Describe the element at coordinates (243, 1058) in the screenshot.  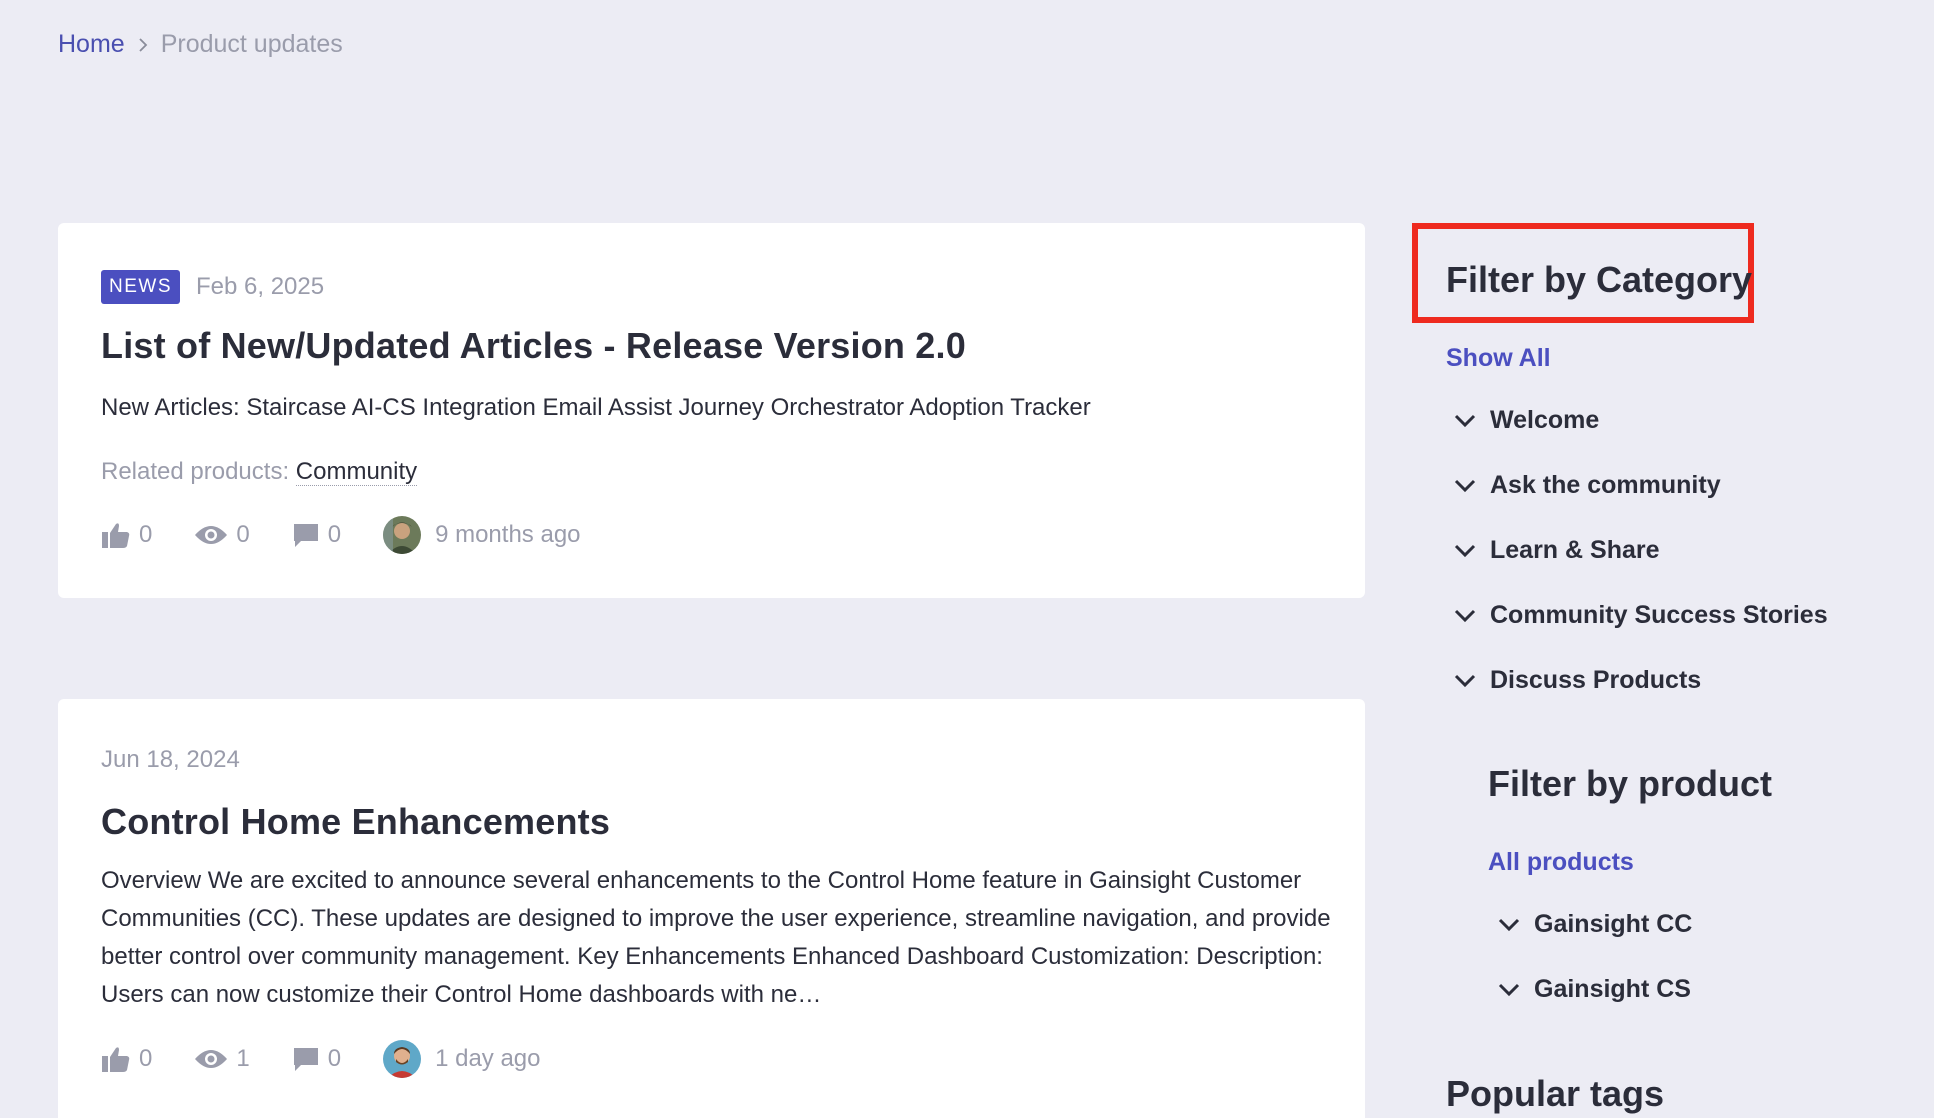
I see `views-count: 1` at that location.